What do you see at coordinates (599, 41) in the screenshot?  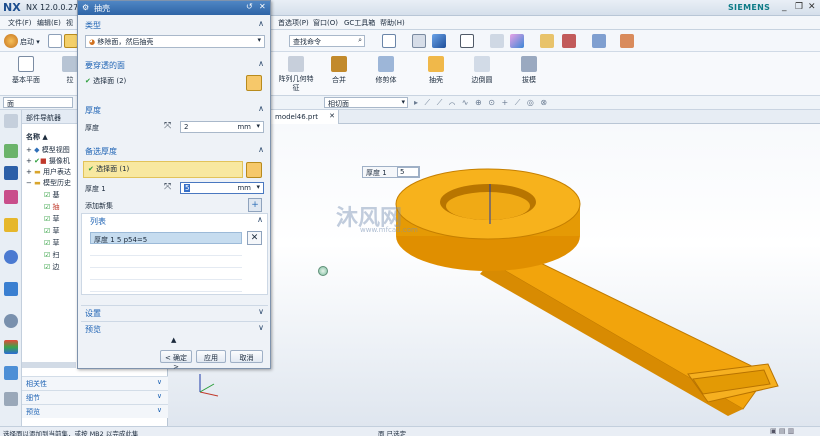 I see `measure-icon` at bounding box center [599, 41].